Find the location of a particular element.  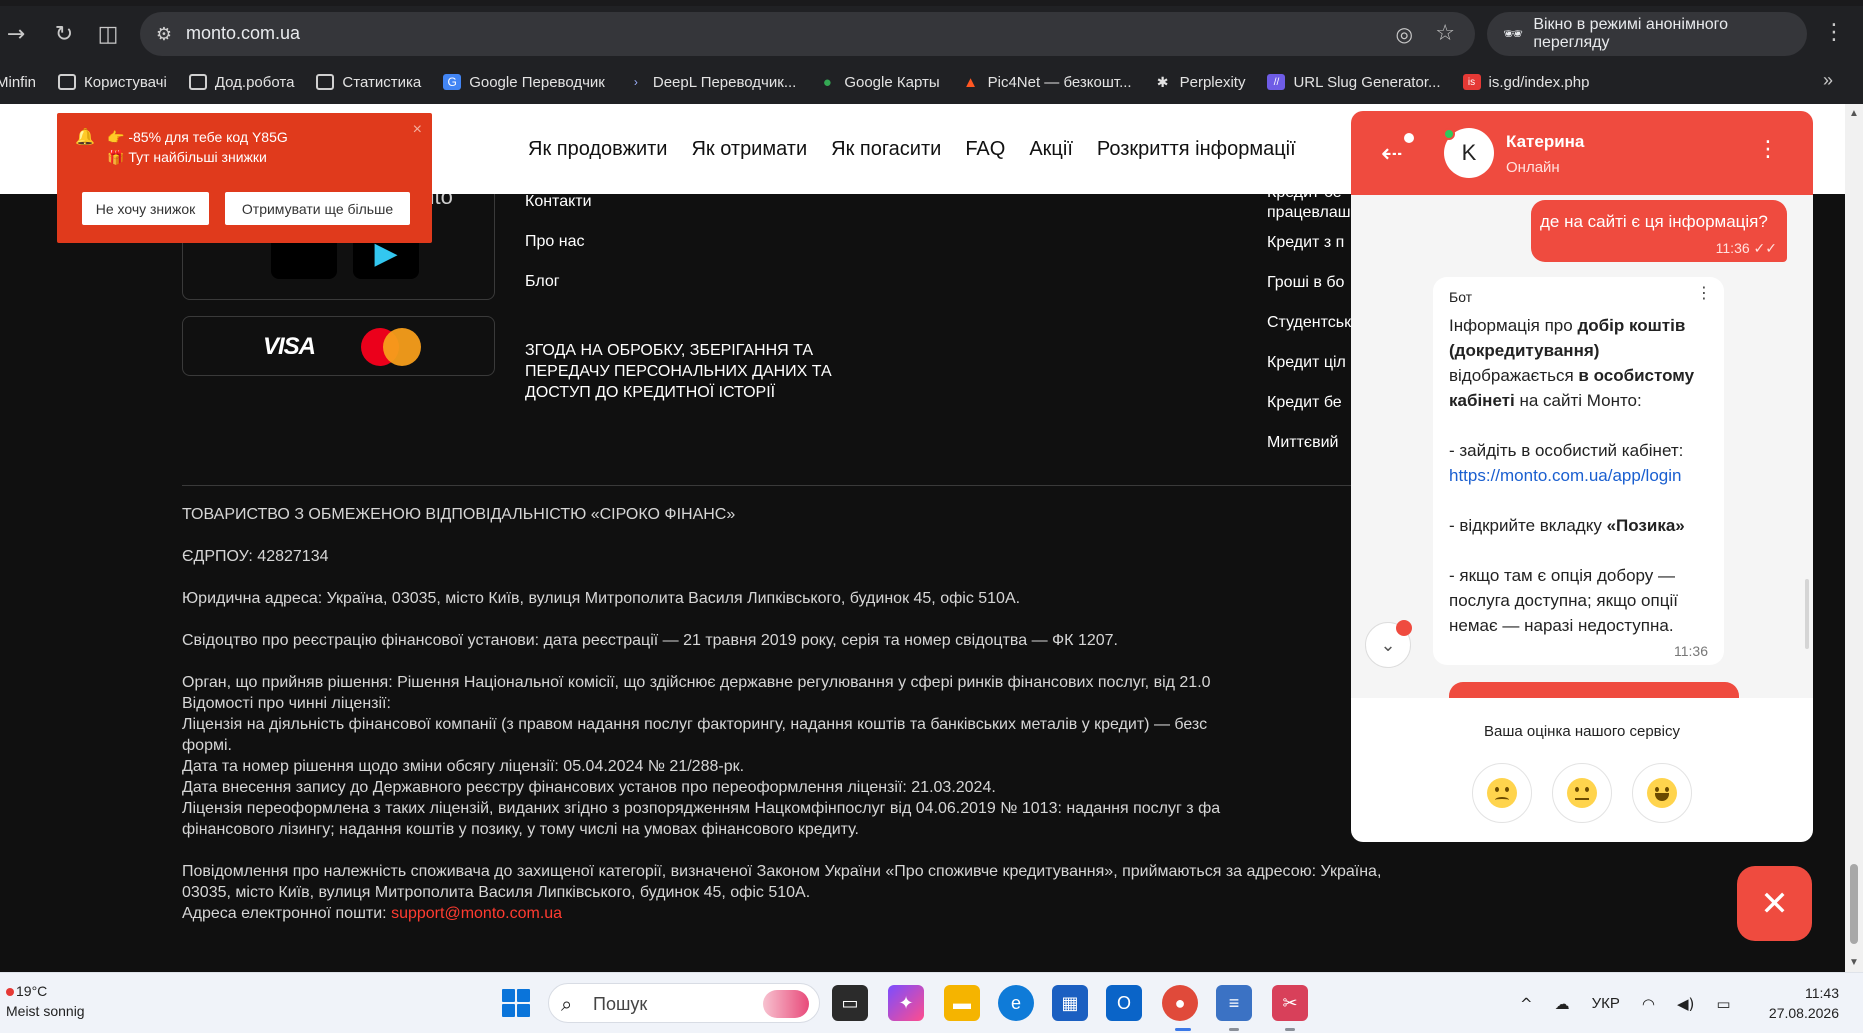

chat-back-icon: ⇠ is located at coordinates (1392, 154).